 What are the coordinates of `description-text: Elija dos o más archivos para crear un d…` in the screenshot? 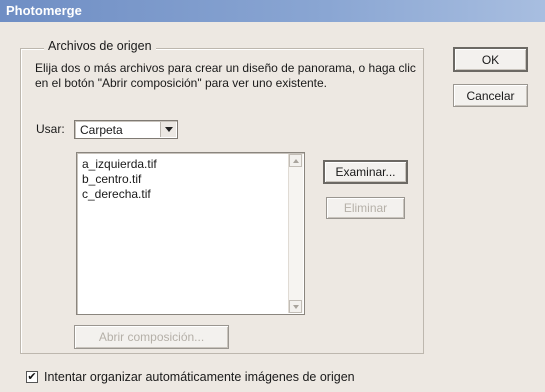 It's located at (225, 75).